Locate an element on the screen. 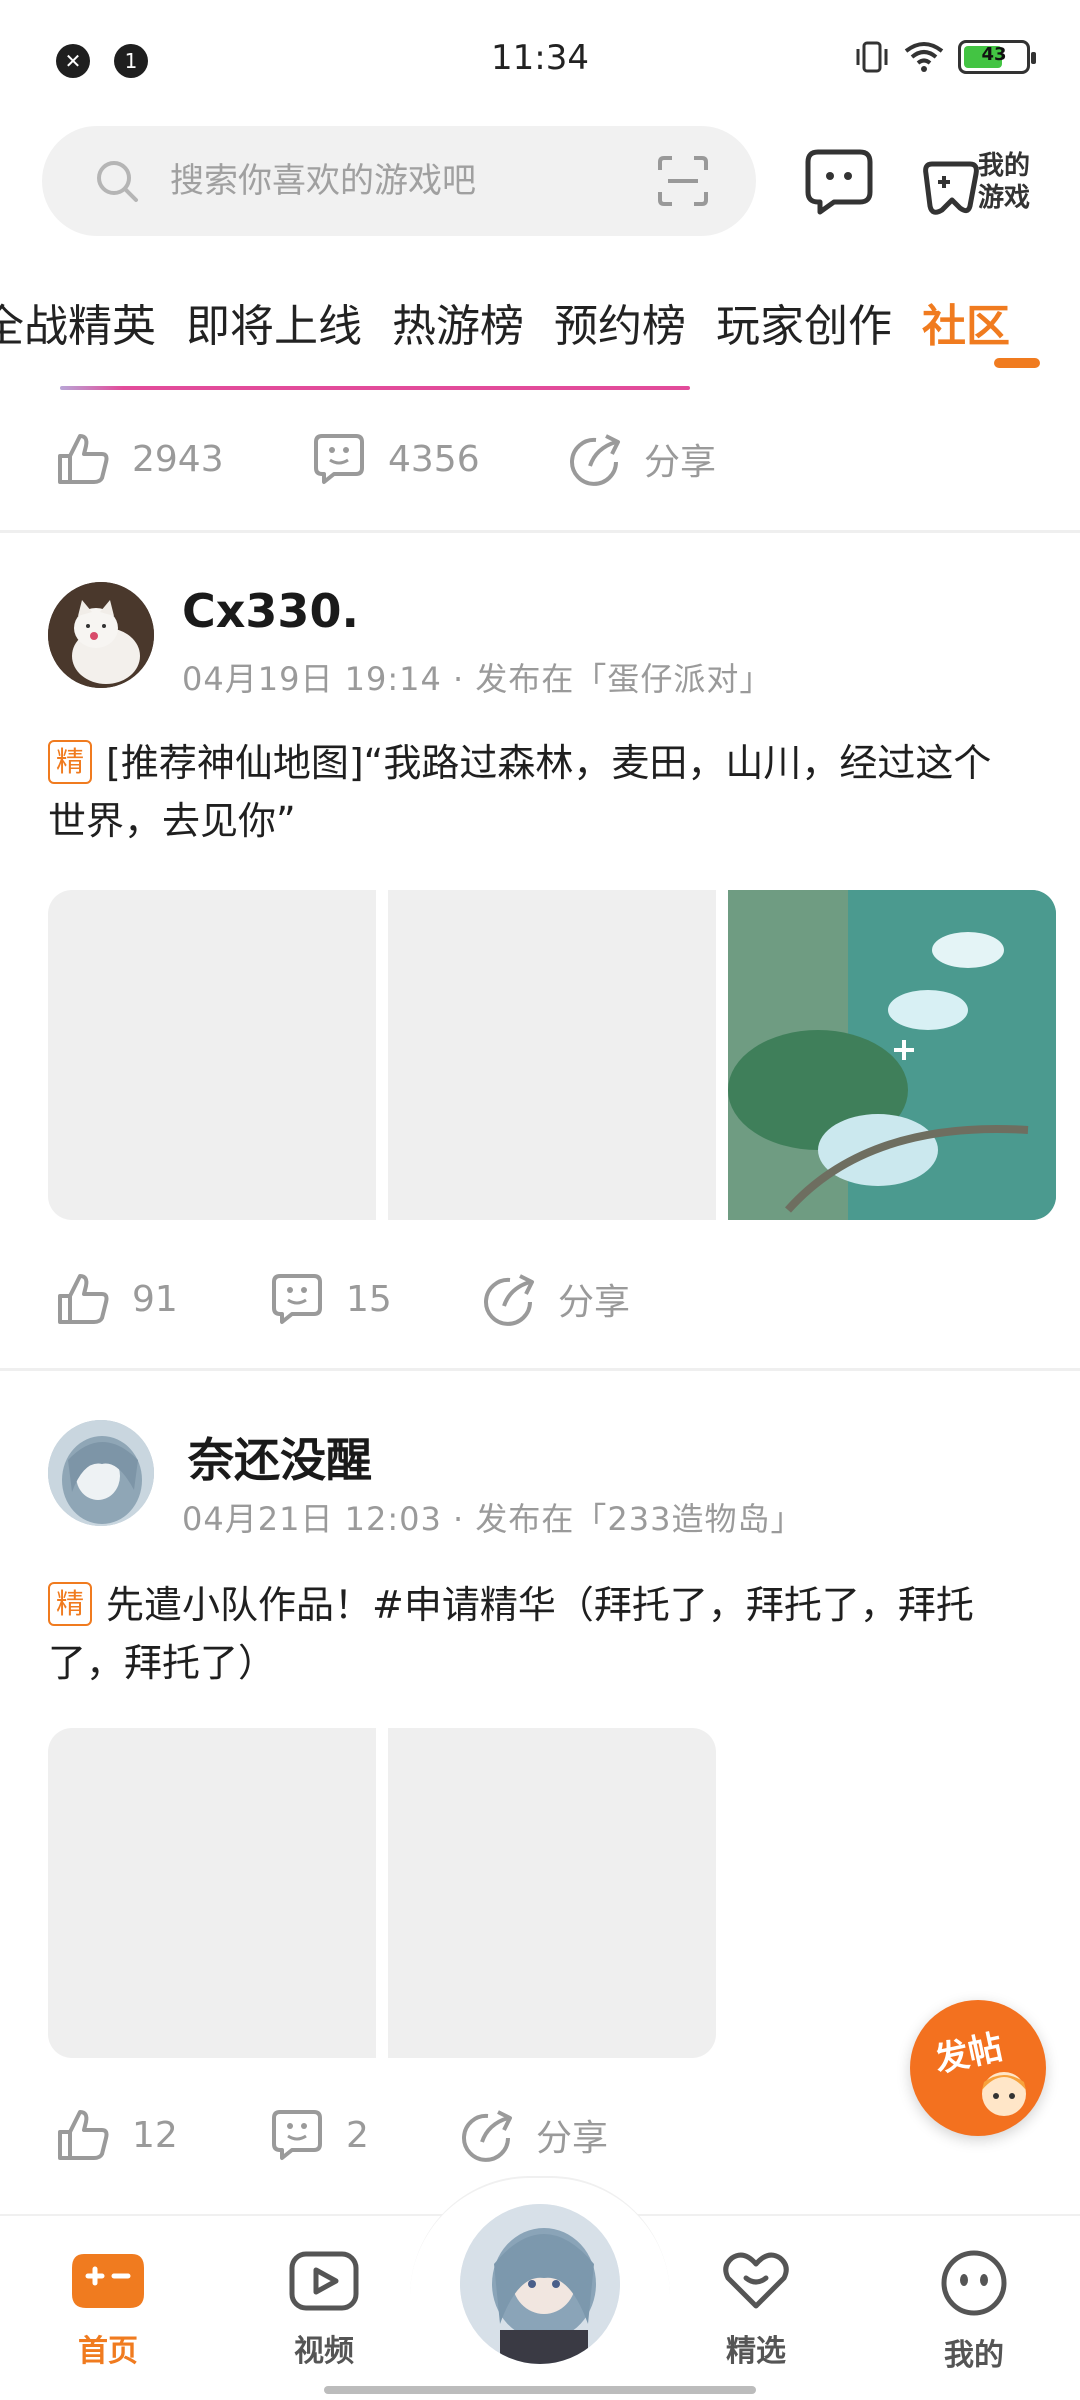 This screenshot has height=2400, width=1080. post-meta: 04月21日 12:03 · 发布在「233造物岛」 is located at coordinates (492, 1517).